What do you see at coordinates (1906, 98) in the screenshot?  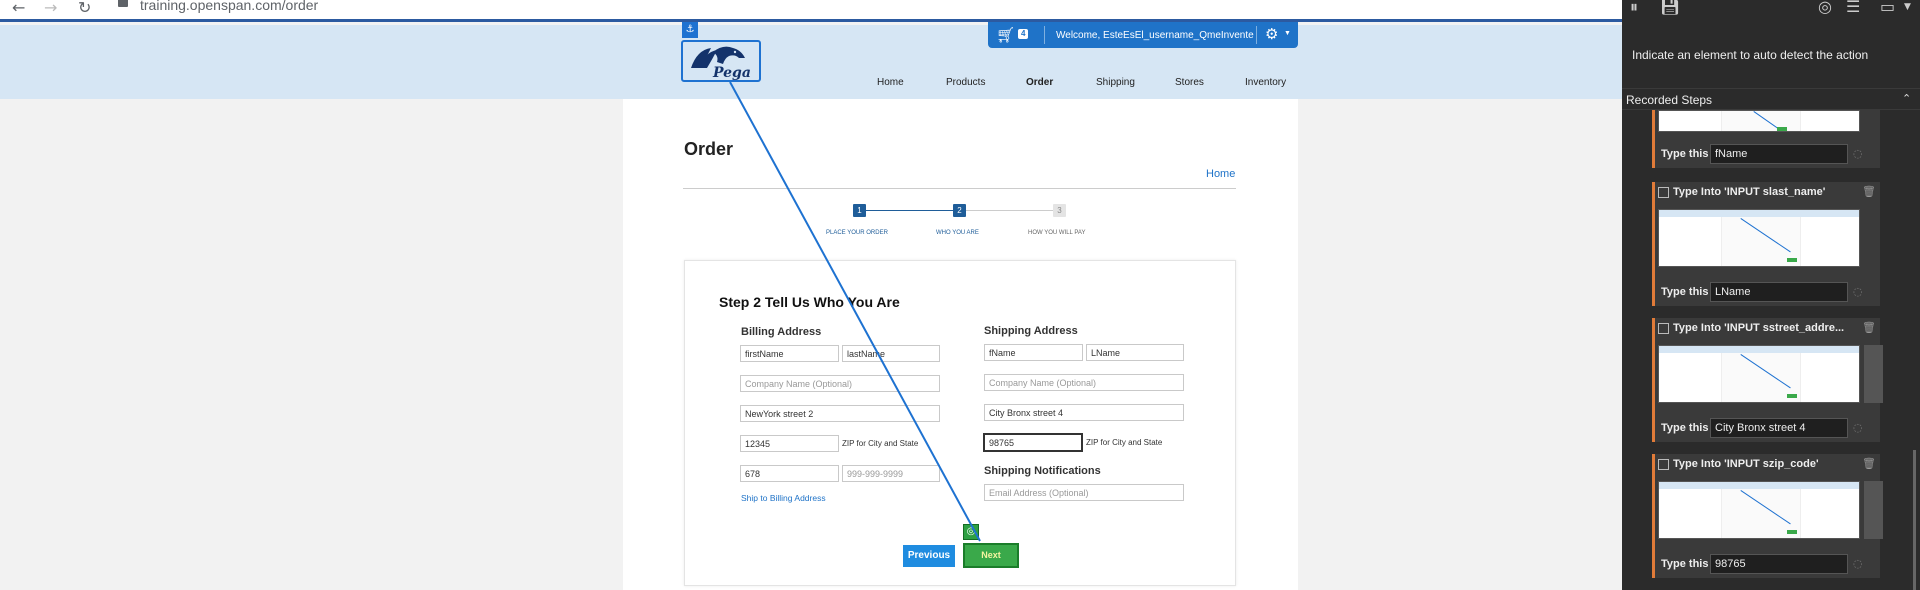 I see `chevron-up-icon: ⌃` at bounding box center [1906, 98].